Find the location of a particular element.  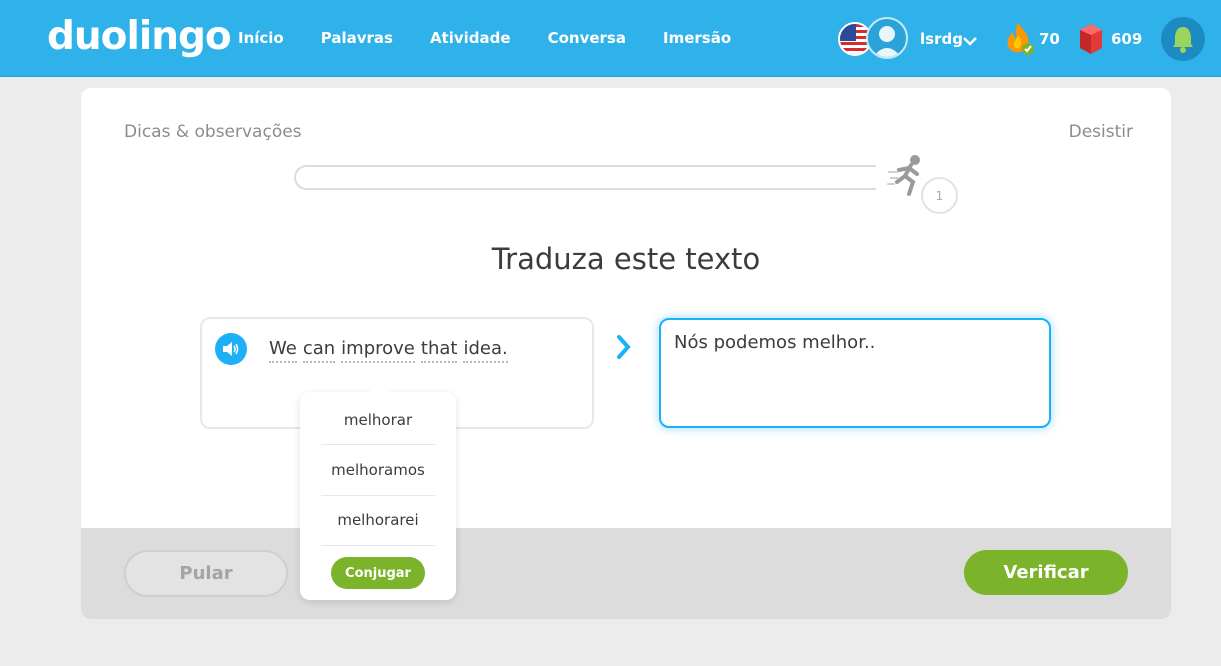

skip-button: Pular is located at coordinates (206, 573).